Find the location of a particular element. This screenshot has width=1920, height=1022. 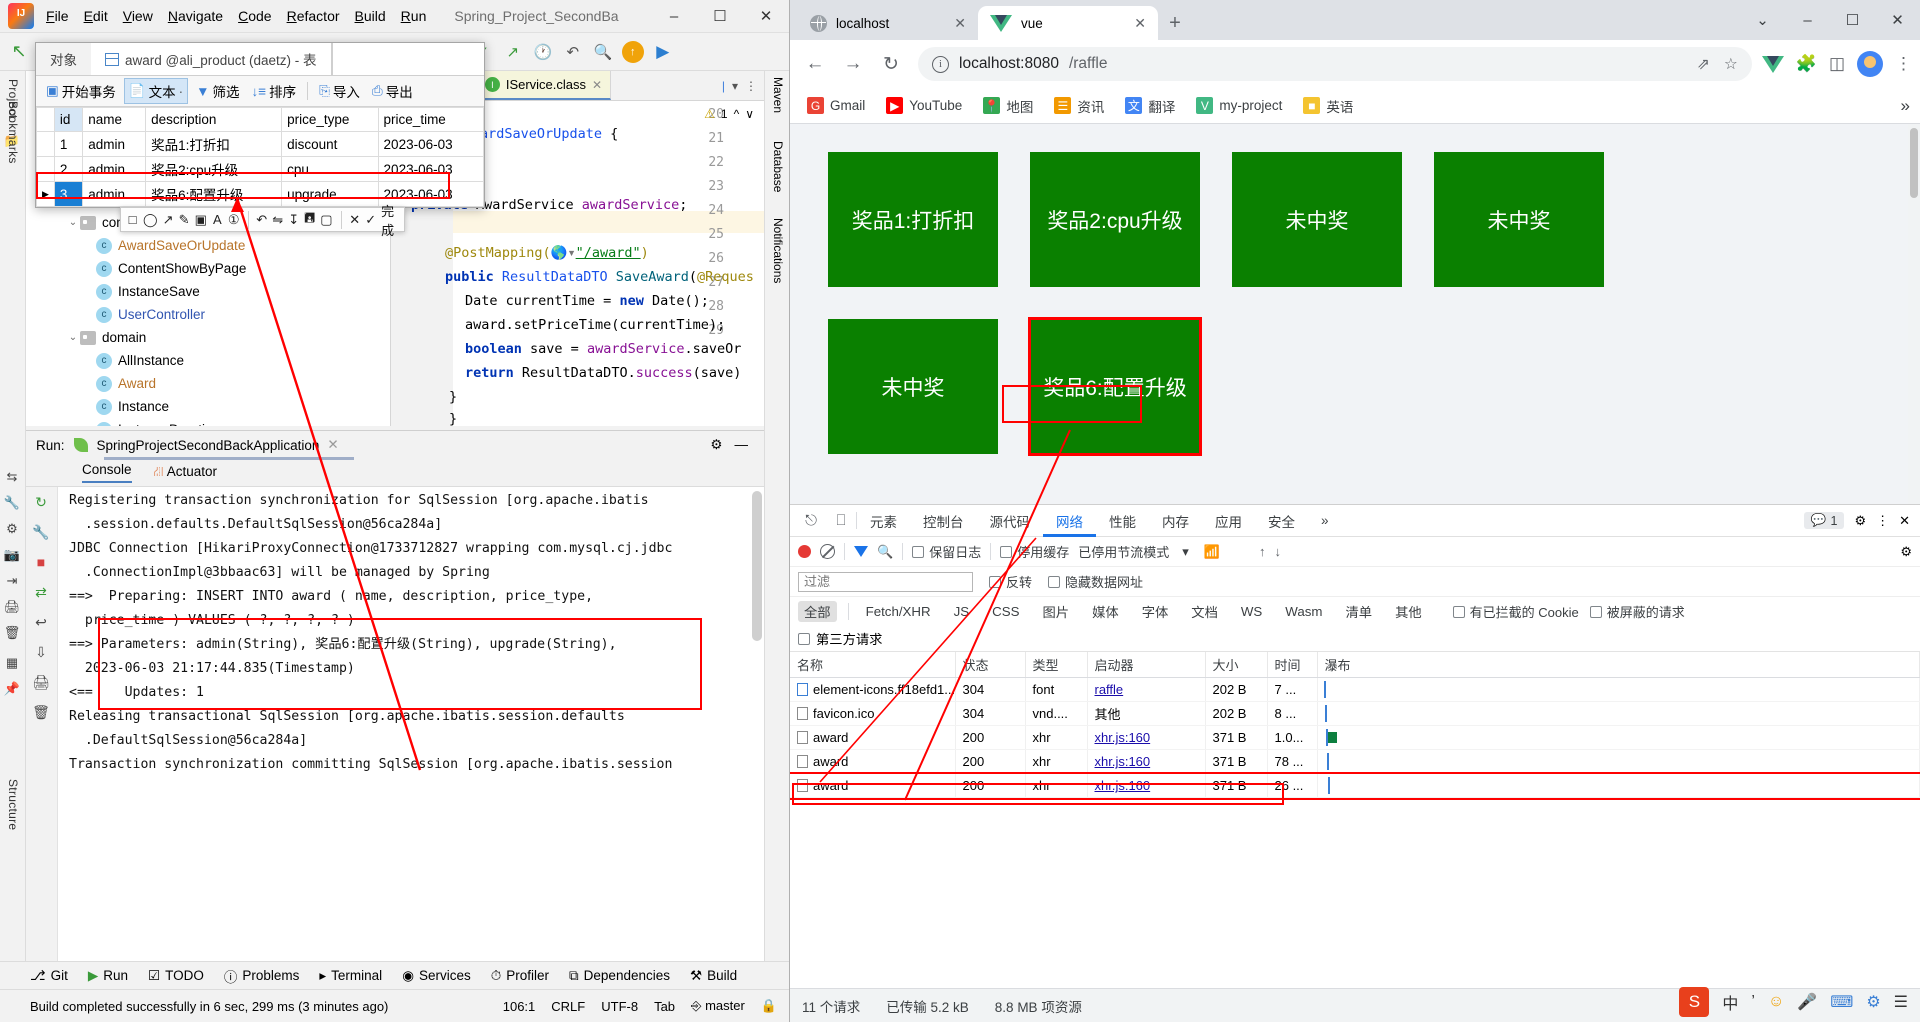

db-column-description: description is located at coordinates (214, 119).